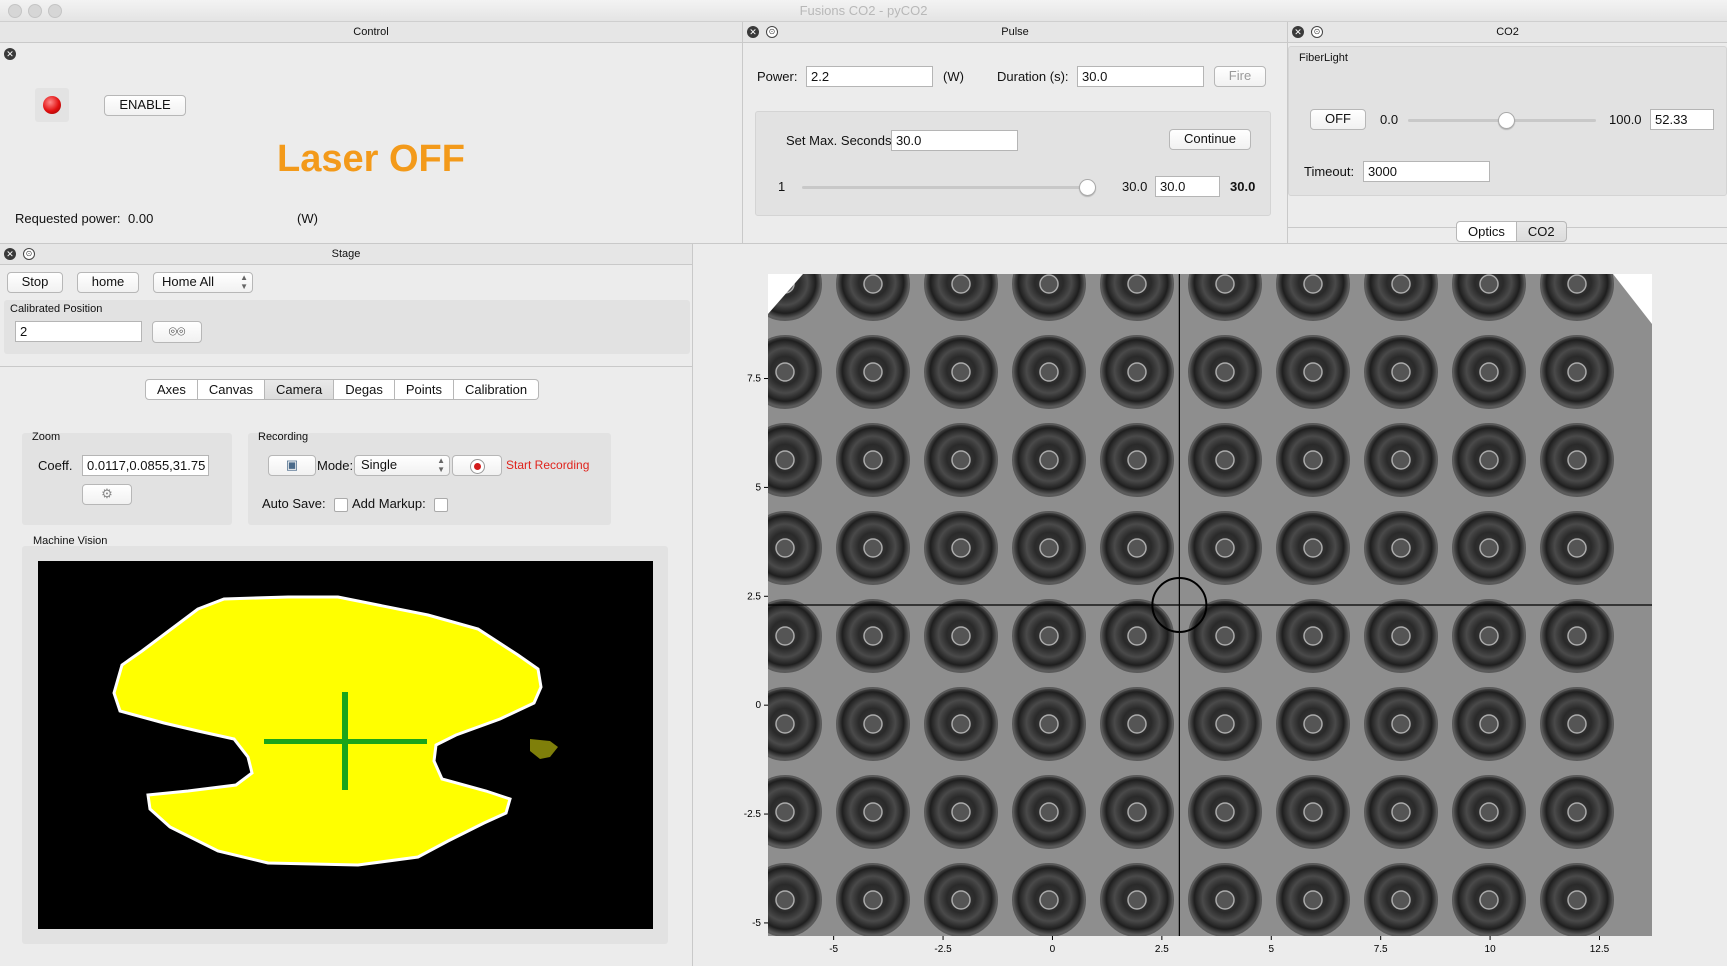 The width and height of the screenshot is (1727, 966). Describe the element at coordinates (954, 140) in the screenshot. I see `max-seconds-field: 30.0` at that location.